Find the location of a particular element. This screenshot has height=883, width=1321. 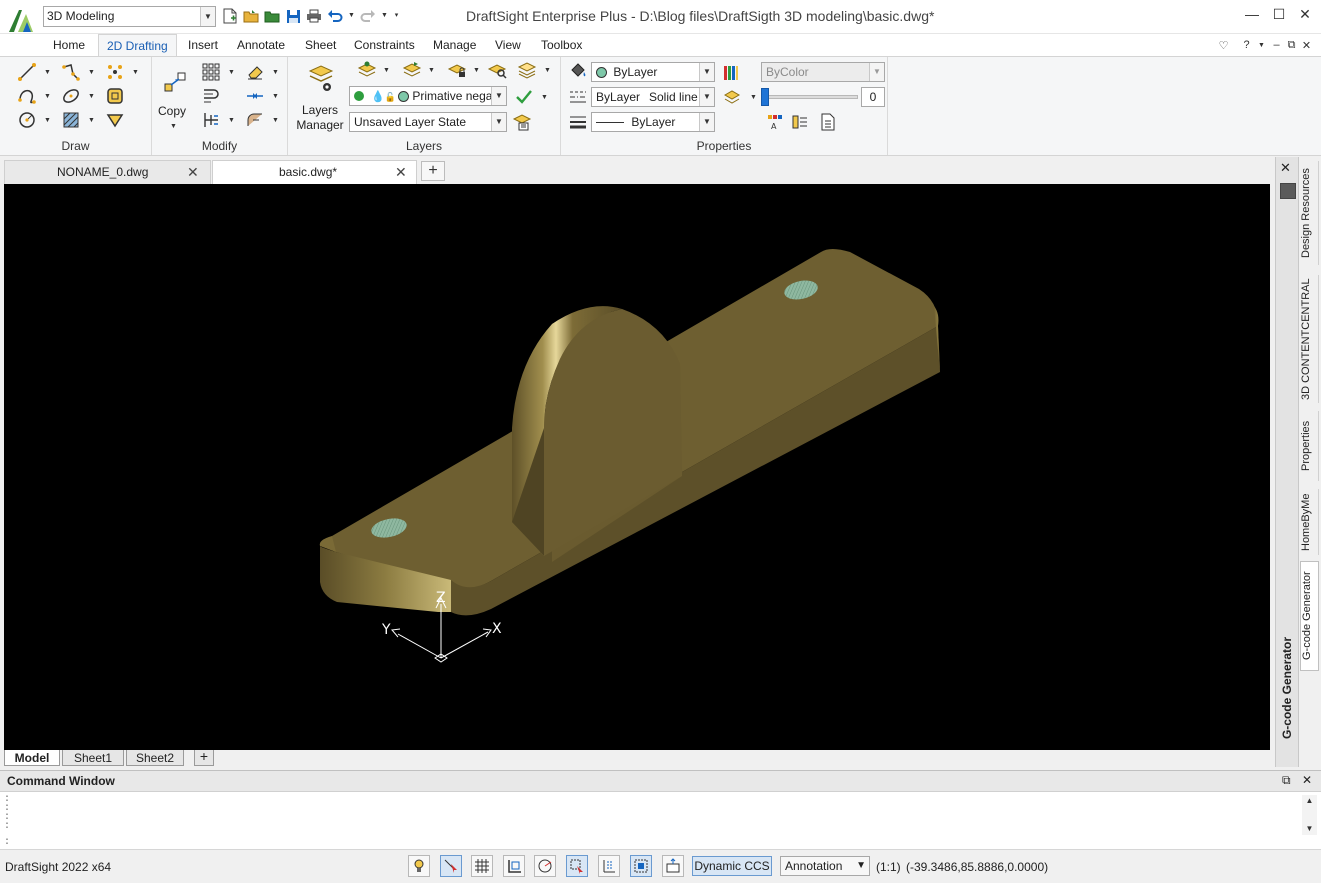

tab-3d-contentcentral: 3D CONTENTCENTRAL is located at coordinates (1309, 339).